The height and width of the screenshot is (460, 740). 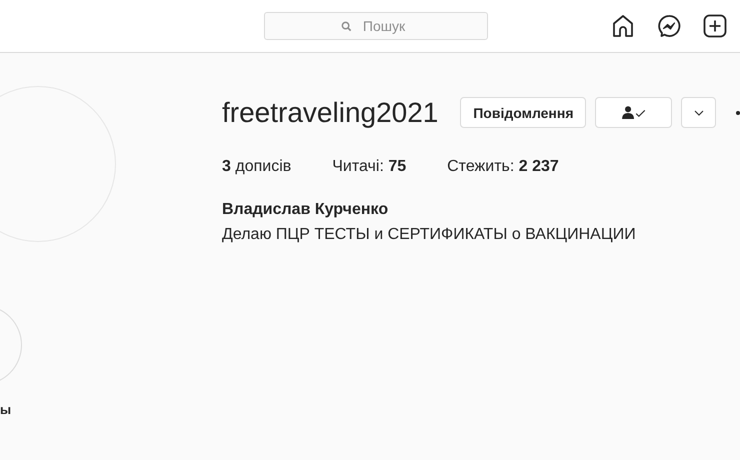 I want to click on person-check-icon, so click(x=634, y=112).